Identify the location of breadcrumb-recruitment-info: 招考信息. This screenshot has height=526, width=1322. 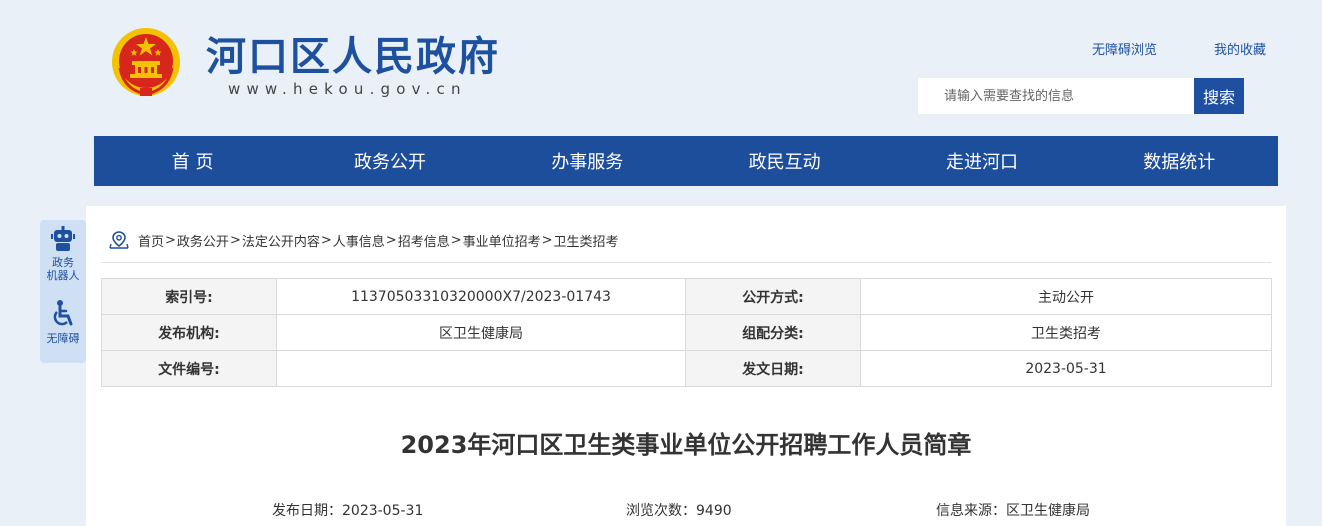
(424, 240).